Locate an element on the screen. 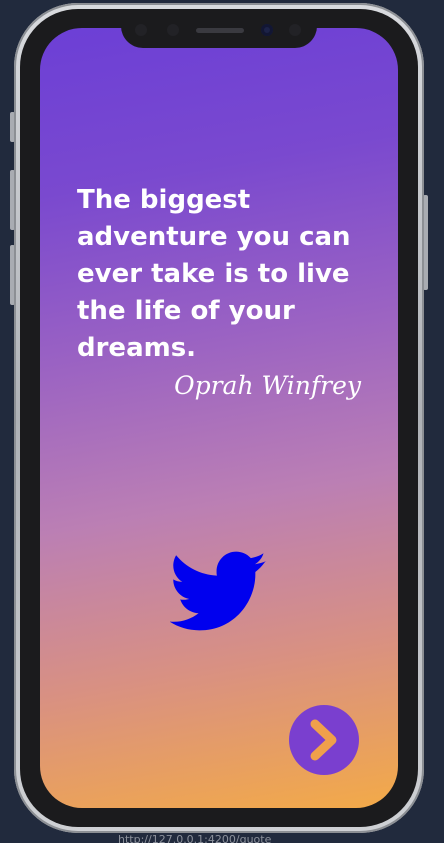 This screenshot has width=444, height=843. twitter-icon is located at coordinates (218, 591).